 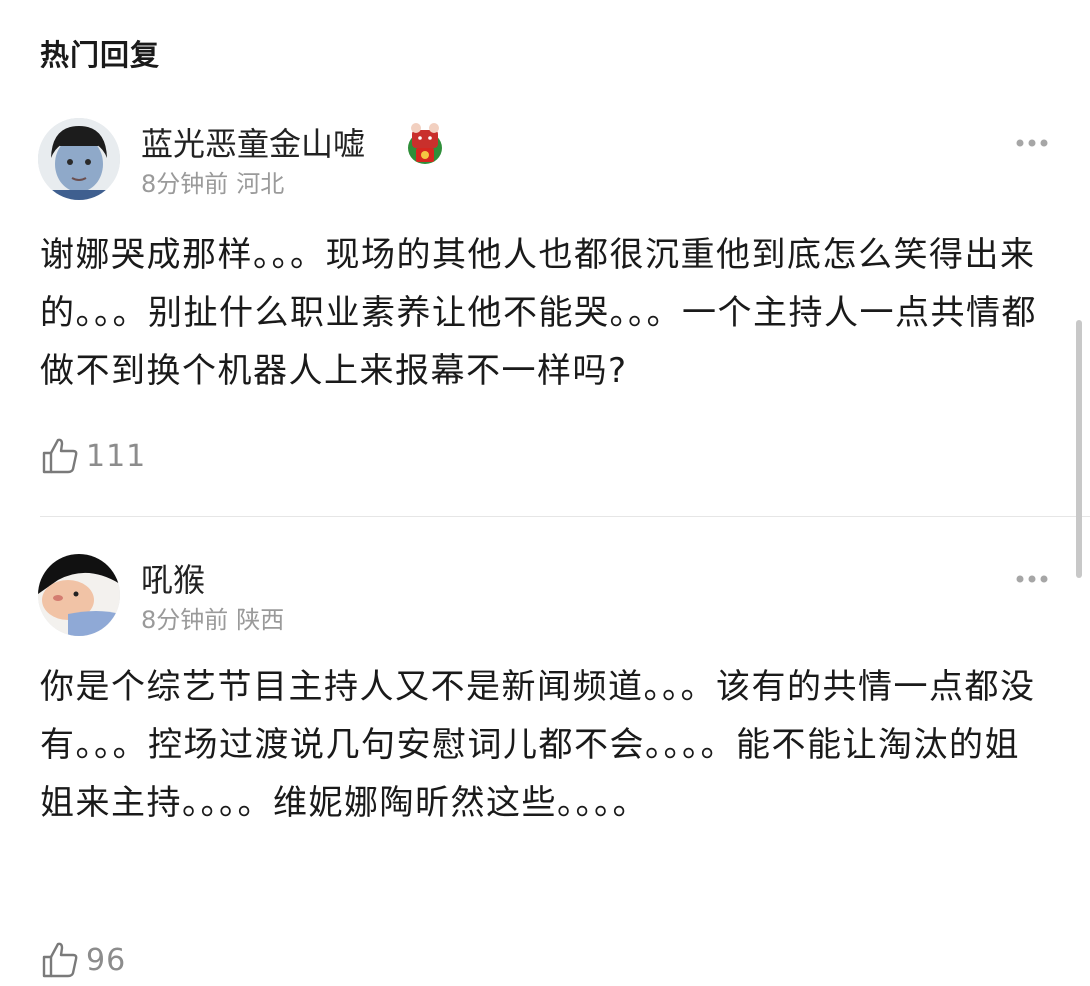 What do you see at coordinates (100, 55) in the screenshot?
I see `section-title: 热门回复` at bounding box center [100, 55].